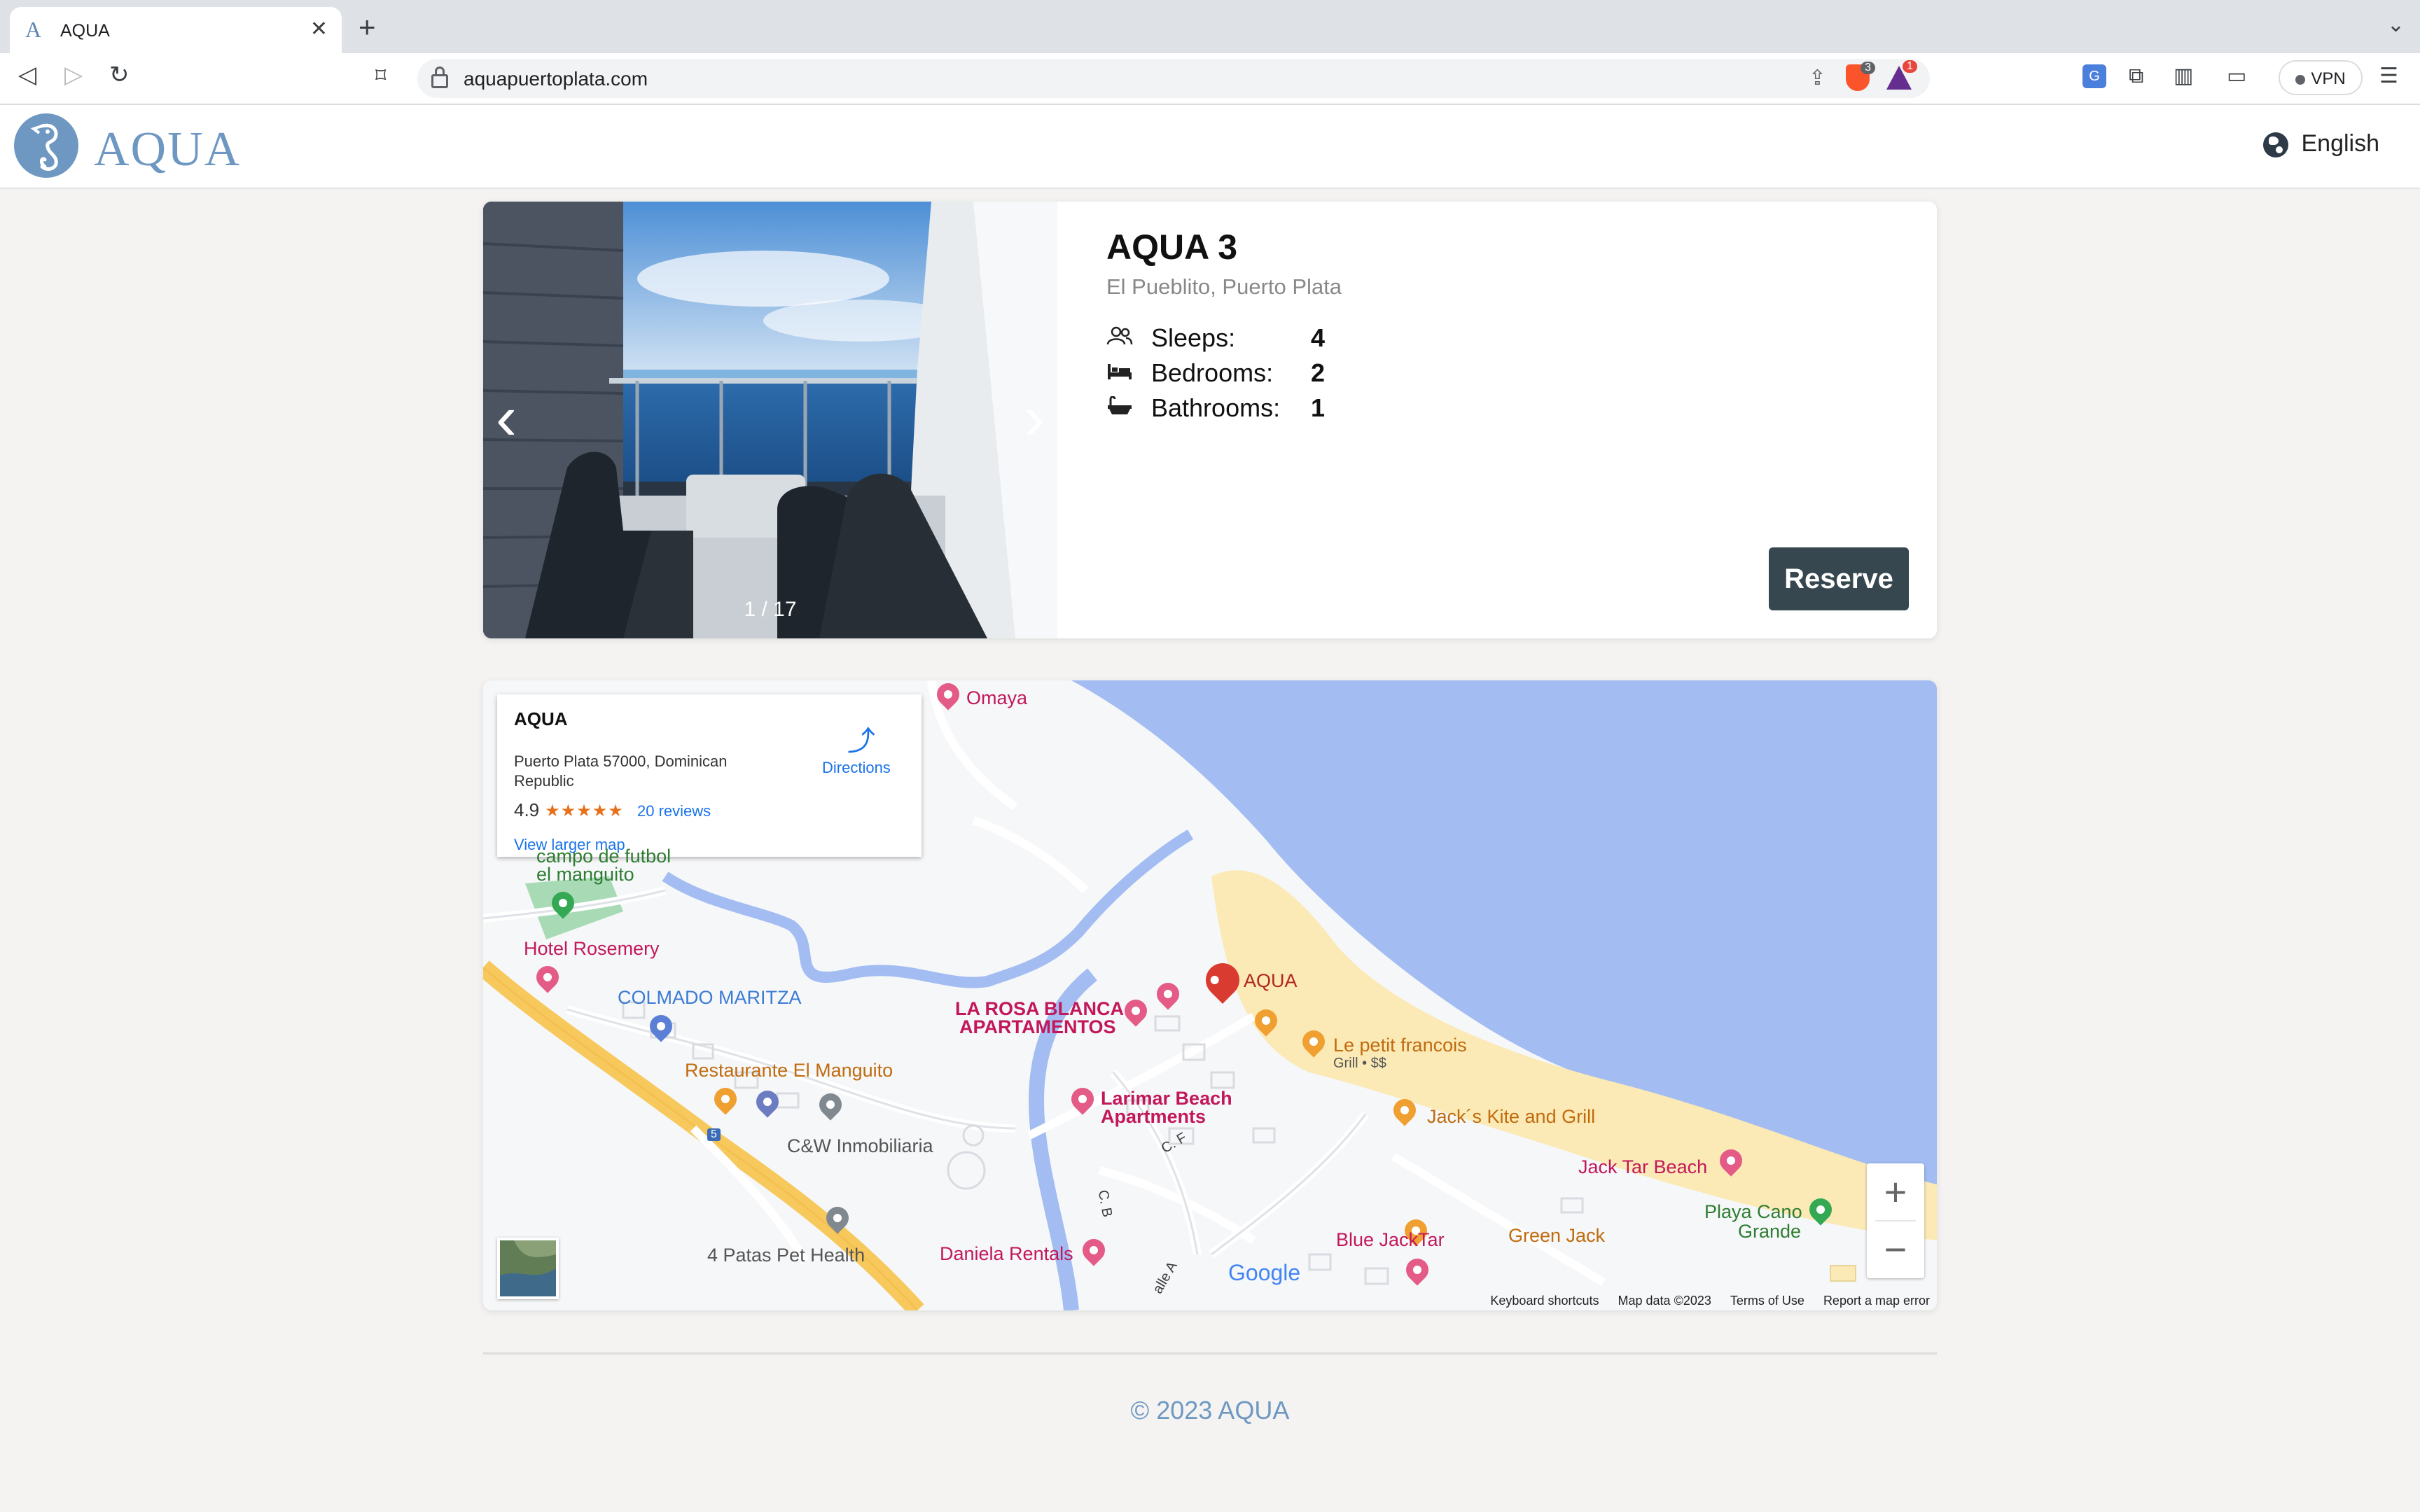  I want to click on place-rating: 4.9 ★★★★★, so click(569, 810).